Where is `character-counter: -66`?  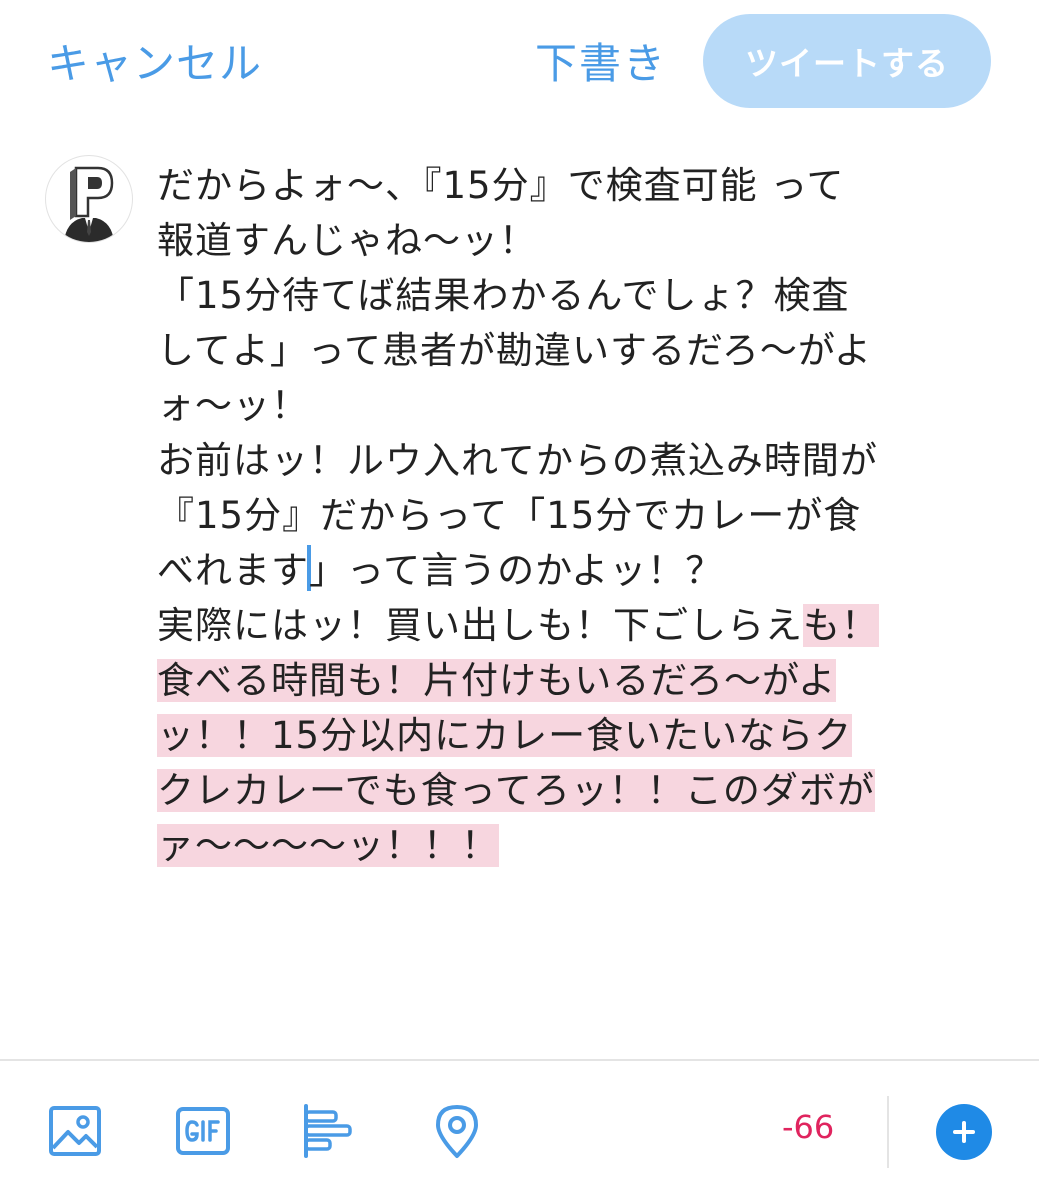
character-counter: -66 is located at coordinates (808, 1127).